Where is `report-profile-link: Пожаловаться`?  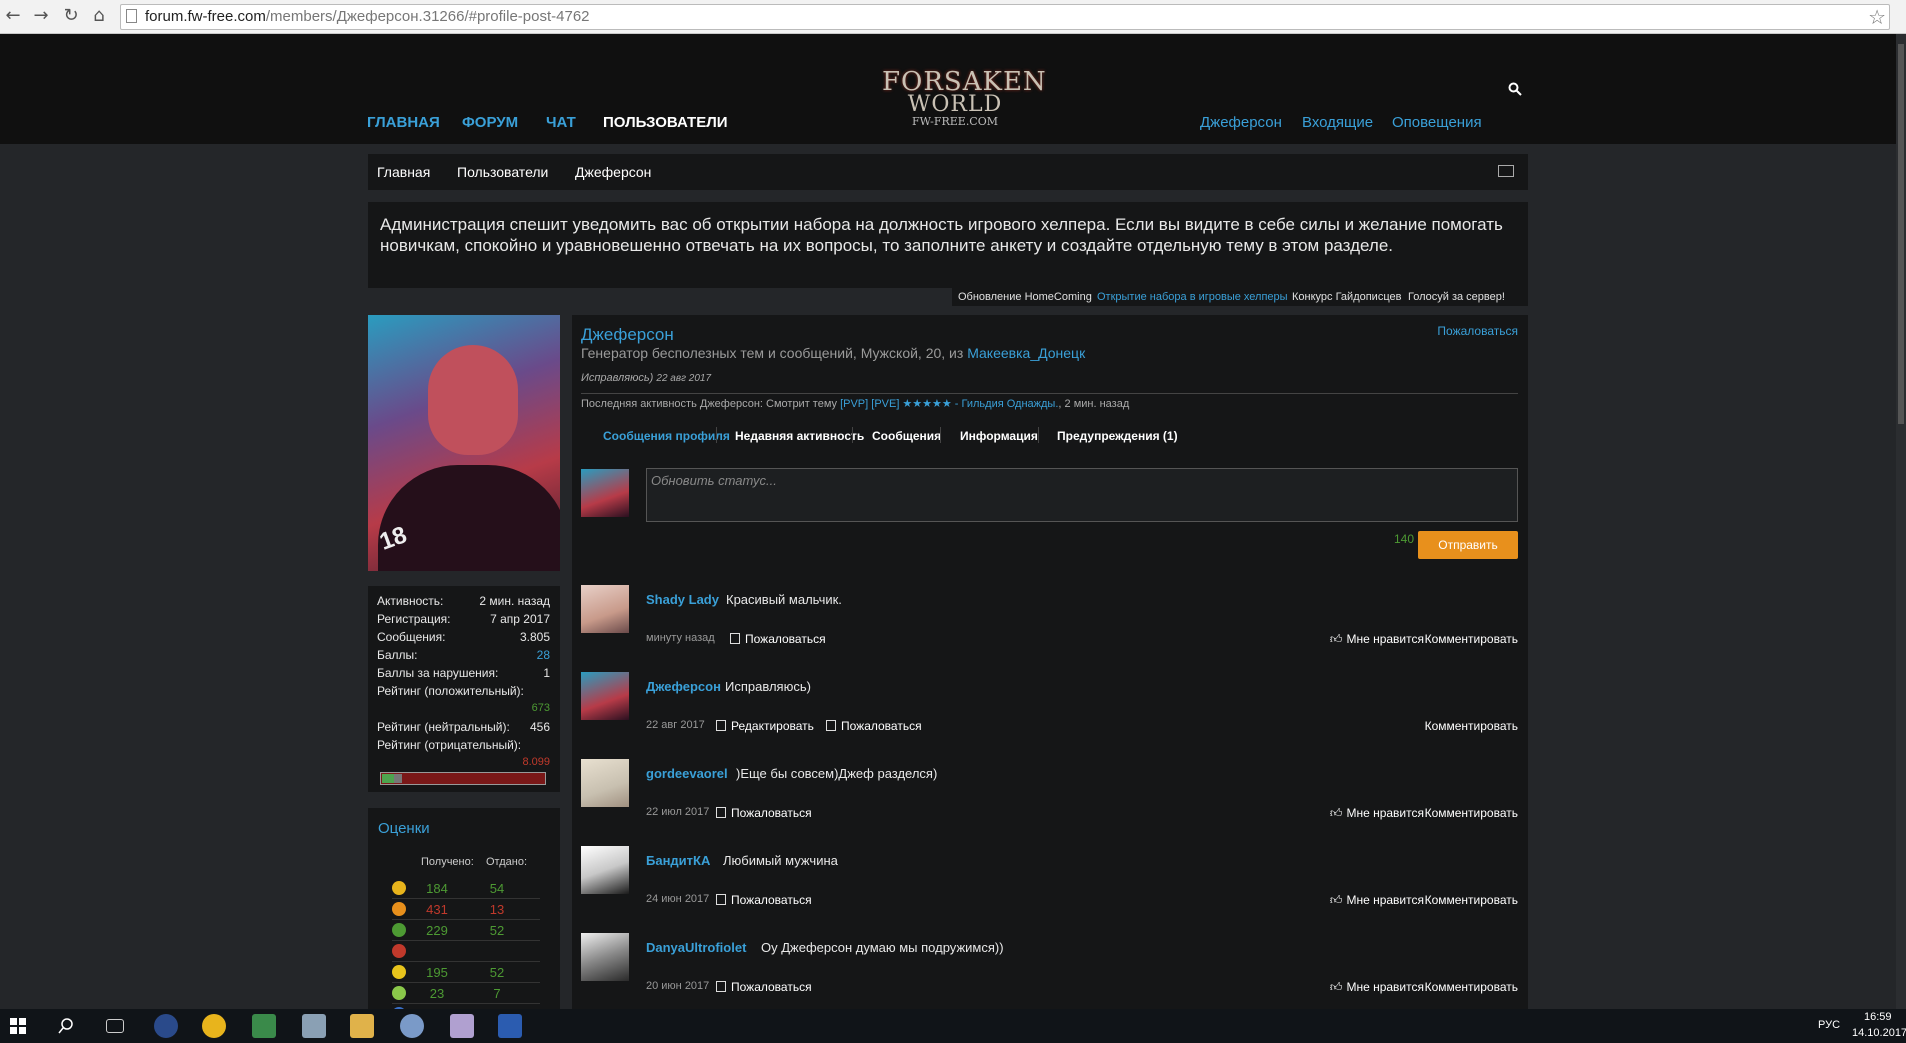
report-profile-link: Пожаловаться is located at coordinates (1477, 331).